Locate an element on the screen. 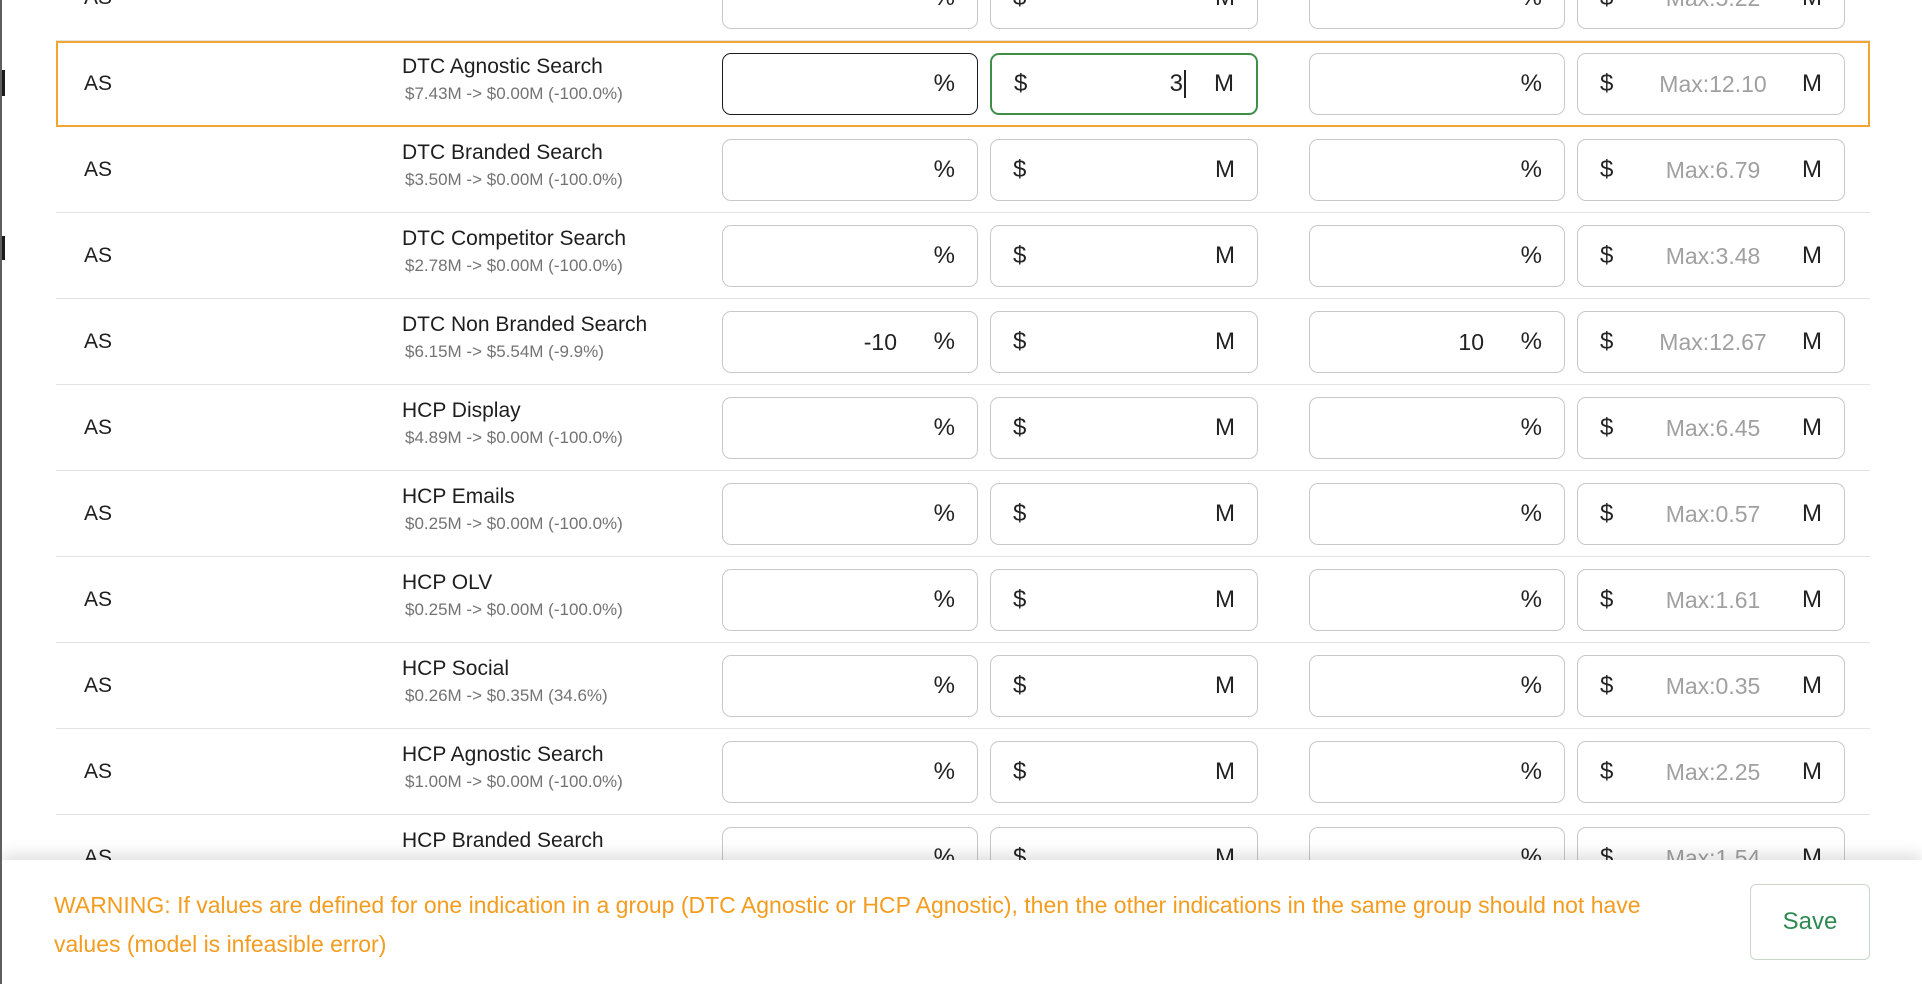  channel-name: DTC Non Branded Search is located at coordinates (525, 324).